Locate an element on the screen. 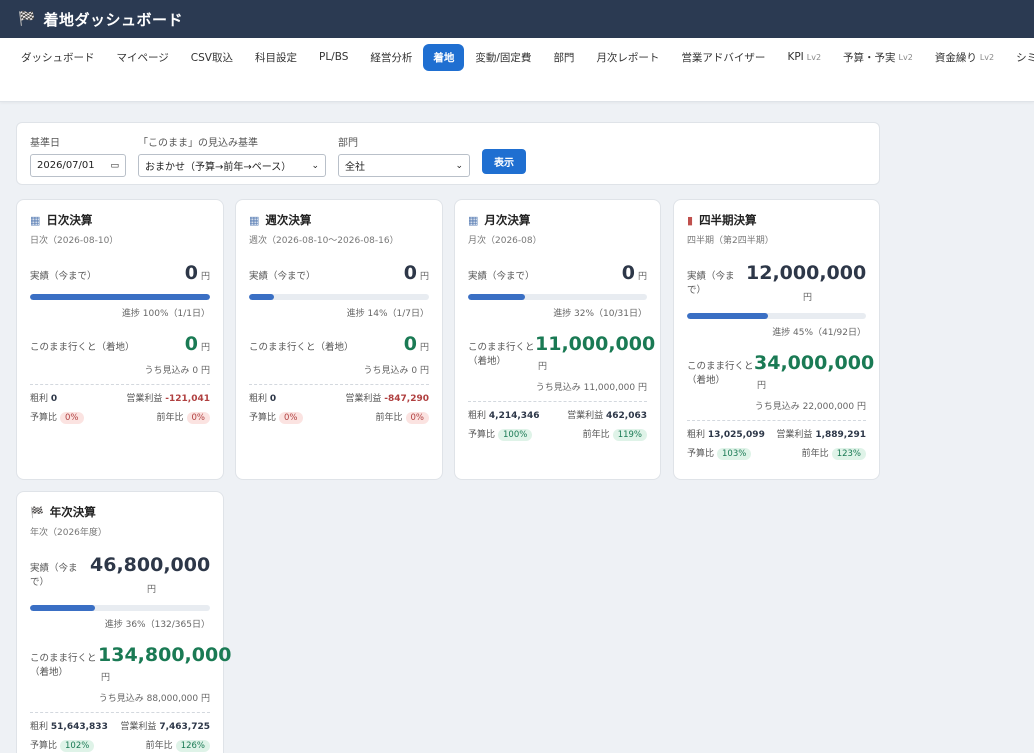 Image resolution: width=1034 pixels, height=753 pixels. tab-label: 科目設定 is located at coordinates (275, 57).